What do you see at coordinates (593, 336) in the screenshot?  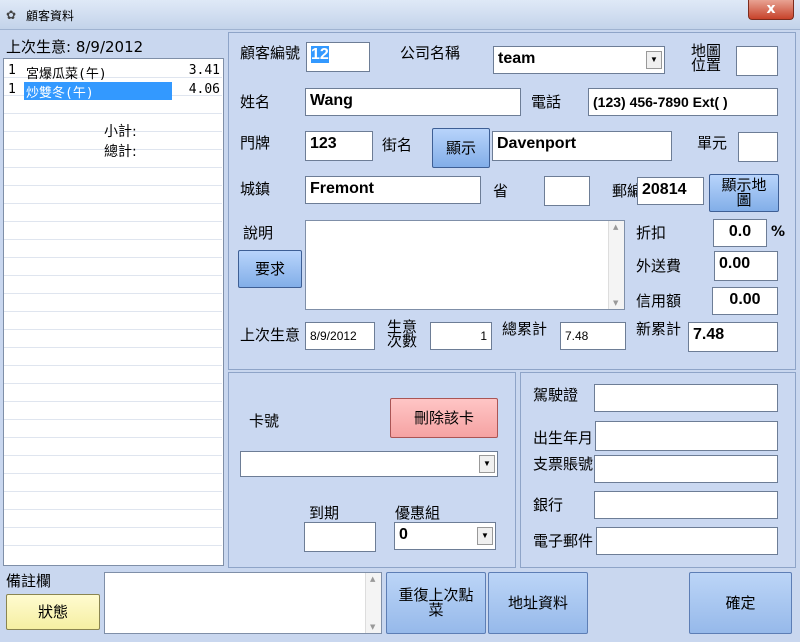 I see `total-accumulated-field: 7.48` at bounding box center [593, 336].